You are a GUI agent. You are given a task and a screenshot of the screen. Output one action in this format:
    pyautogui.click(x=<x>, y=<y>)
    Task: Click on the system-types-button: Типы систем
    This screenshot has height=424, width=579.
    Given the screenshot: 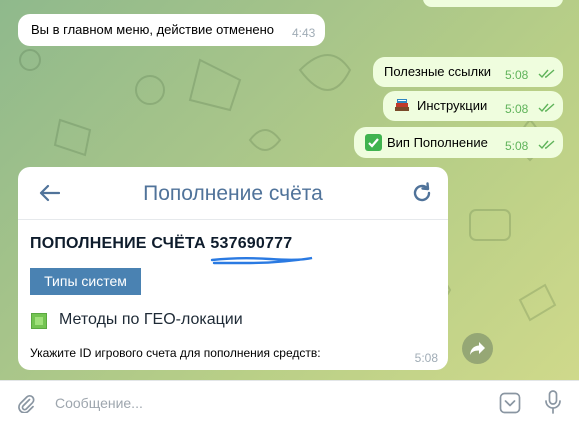 What is the action you would take?
    pyautogui.click(x=85, y=281)
    